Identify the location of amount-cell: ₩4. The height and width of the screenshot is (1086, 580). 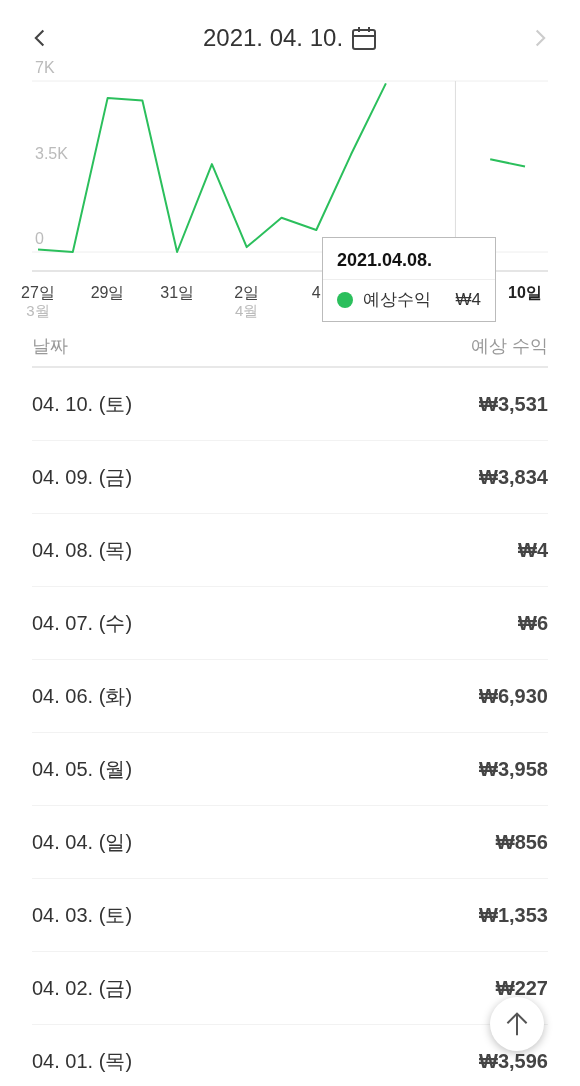
(533, 550).